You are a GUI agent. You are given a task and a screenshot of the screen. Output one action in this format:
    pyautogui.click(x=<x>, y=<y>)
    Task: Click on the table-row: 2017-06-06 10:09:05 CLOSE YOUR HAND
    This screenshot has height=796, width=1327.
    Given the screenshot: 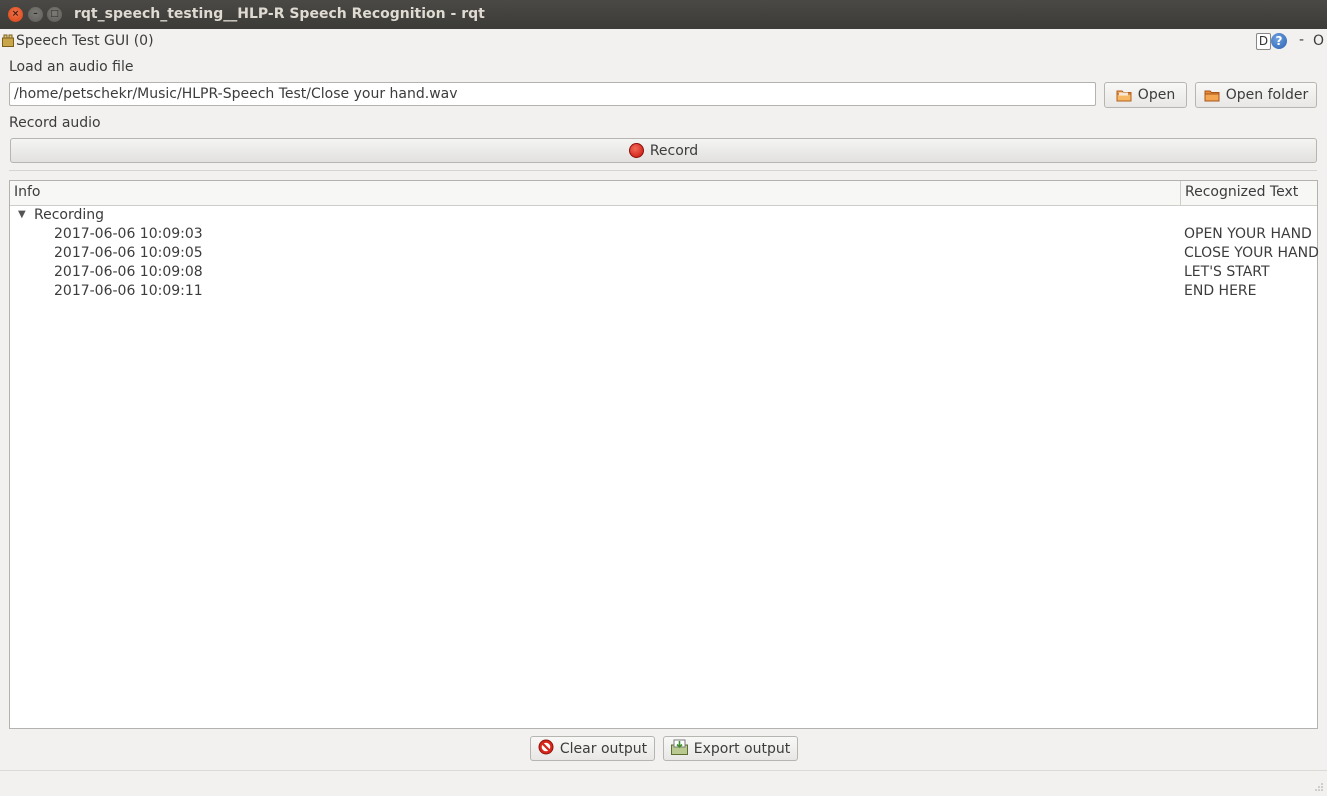 What is the action you would take?
    pyautogui.click(x=664, y=254)
    